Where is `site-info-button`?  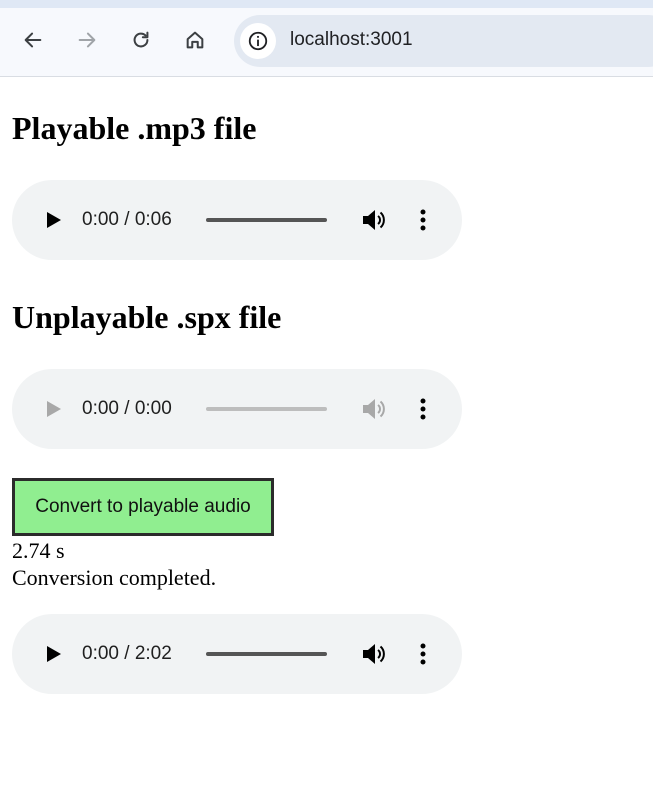 site-info-button is located at coordinates (258, 41).